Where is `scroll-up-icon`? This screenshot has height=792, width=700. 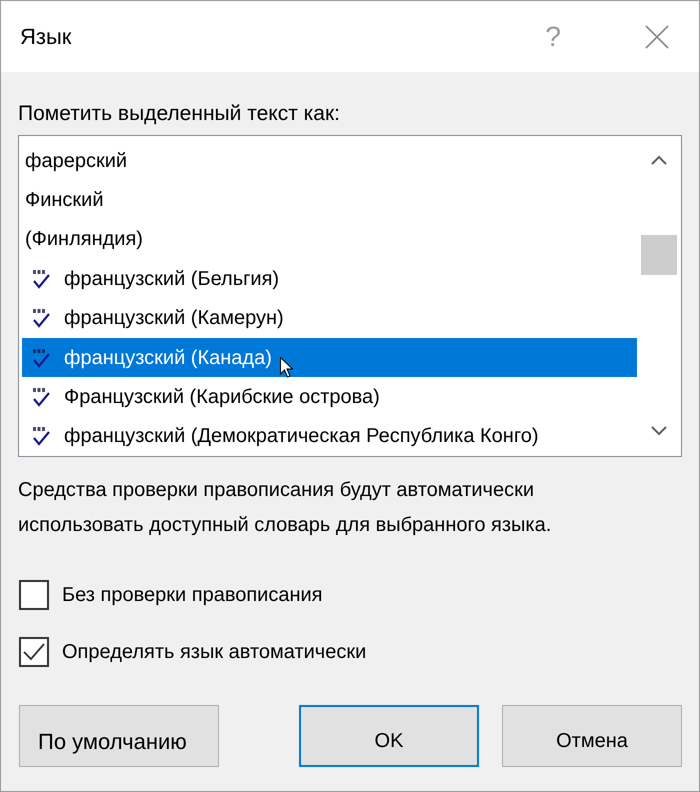 scroll-up-icon is located at coordinates (659, 160).